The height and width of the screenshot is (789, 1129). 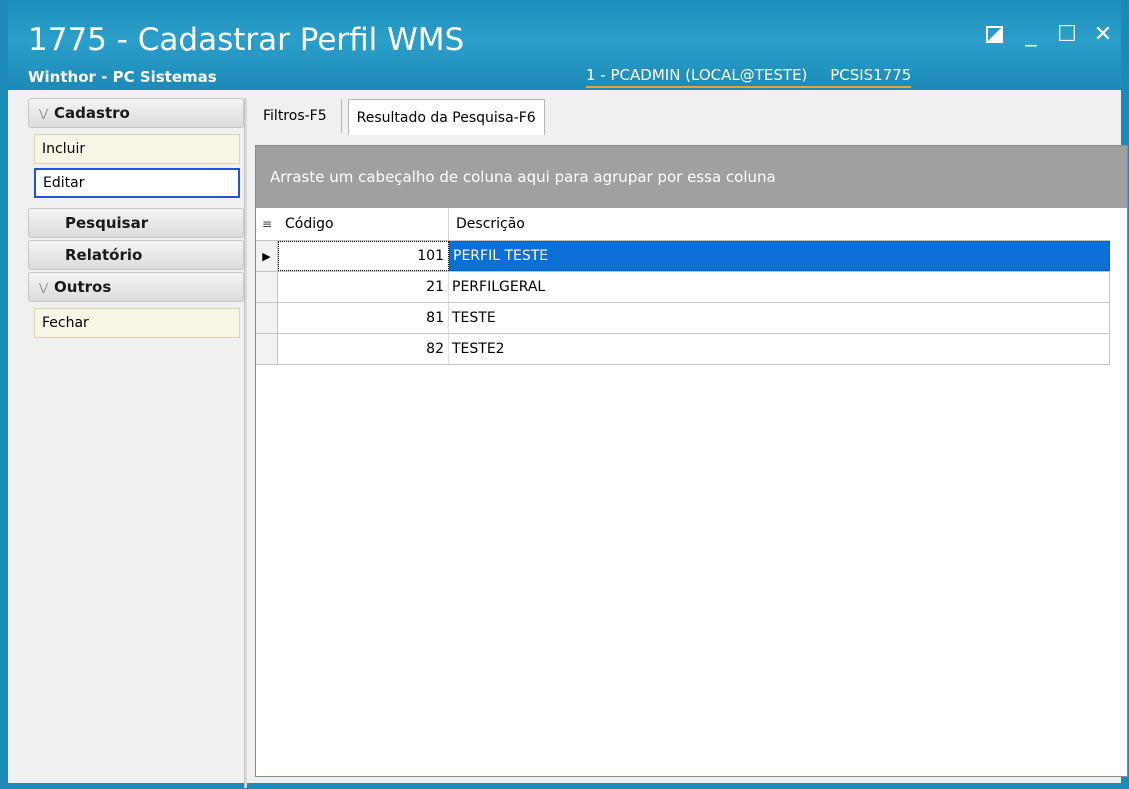 I want to click on program-code: PCSIS1775, so click(x=871, y=75).